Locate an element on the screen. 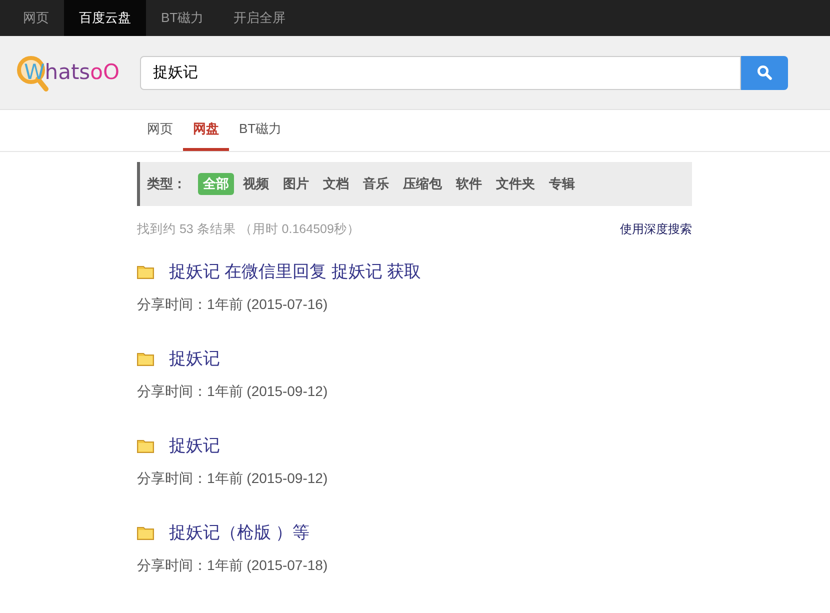 Image resolution: width=830 pixels, height=613 pixels. nav-link-item: 网页 is located at coordinates (36, 18).